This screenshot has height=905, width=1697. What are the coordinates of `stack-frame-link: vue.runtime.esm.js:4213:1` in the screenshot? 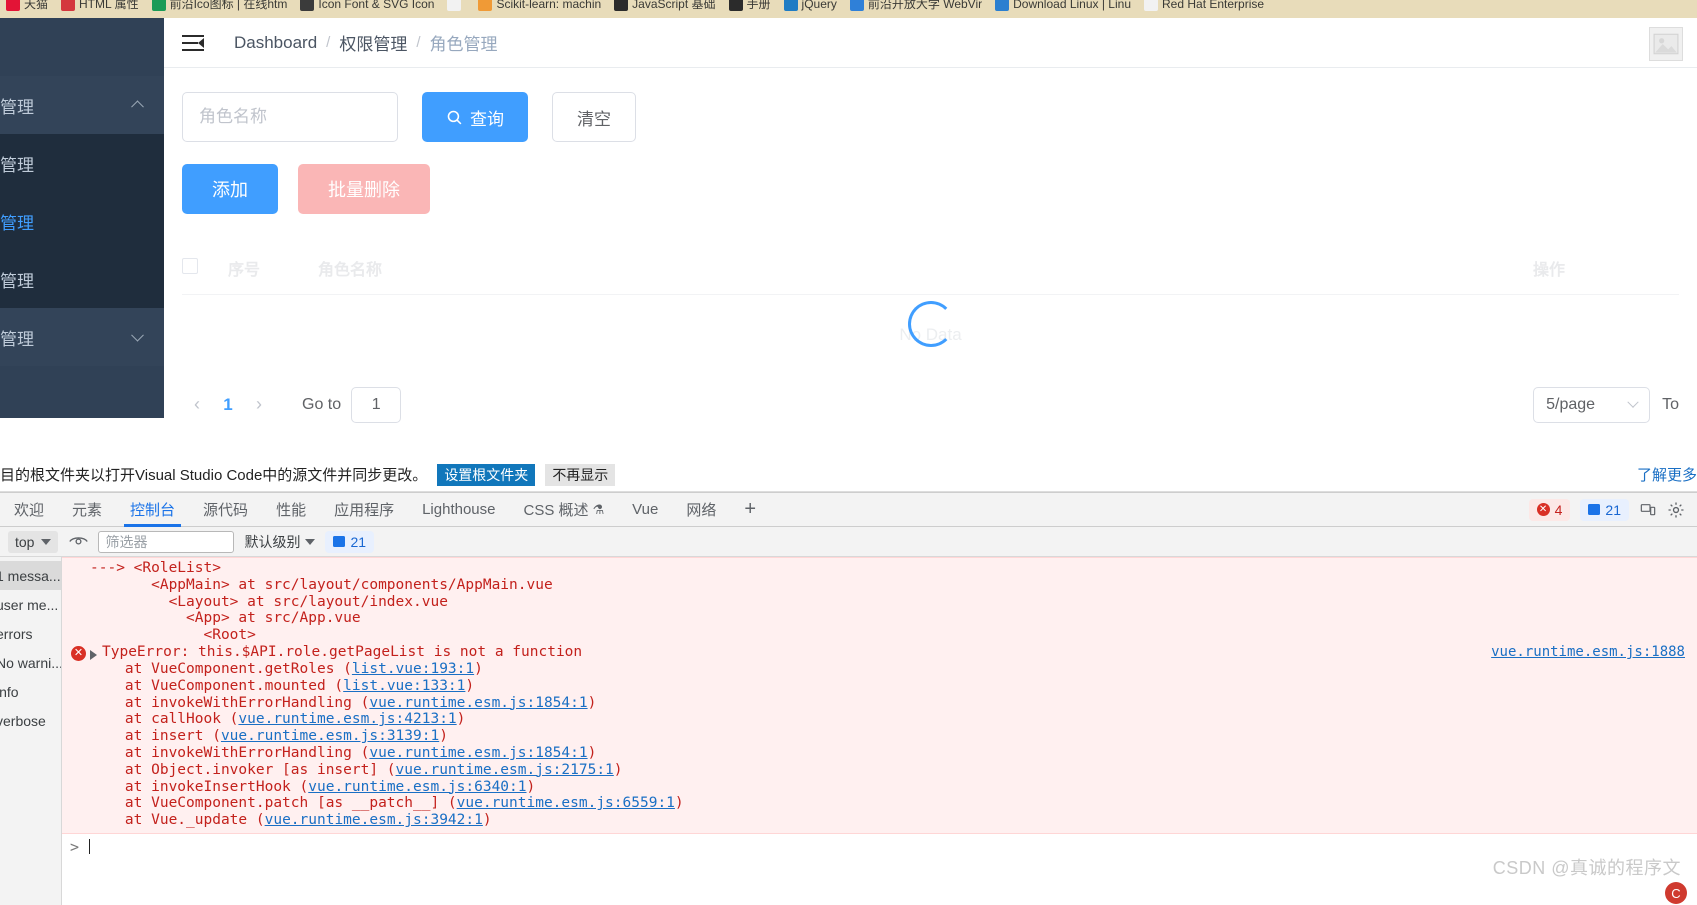 It's located at (347, 719).